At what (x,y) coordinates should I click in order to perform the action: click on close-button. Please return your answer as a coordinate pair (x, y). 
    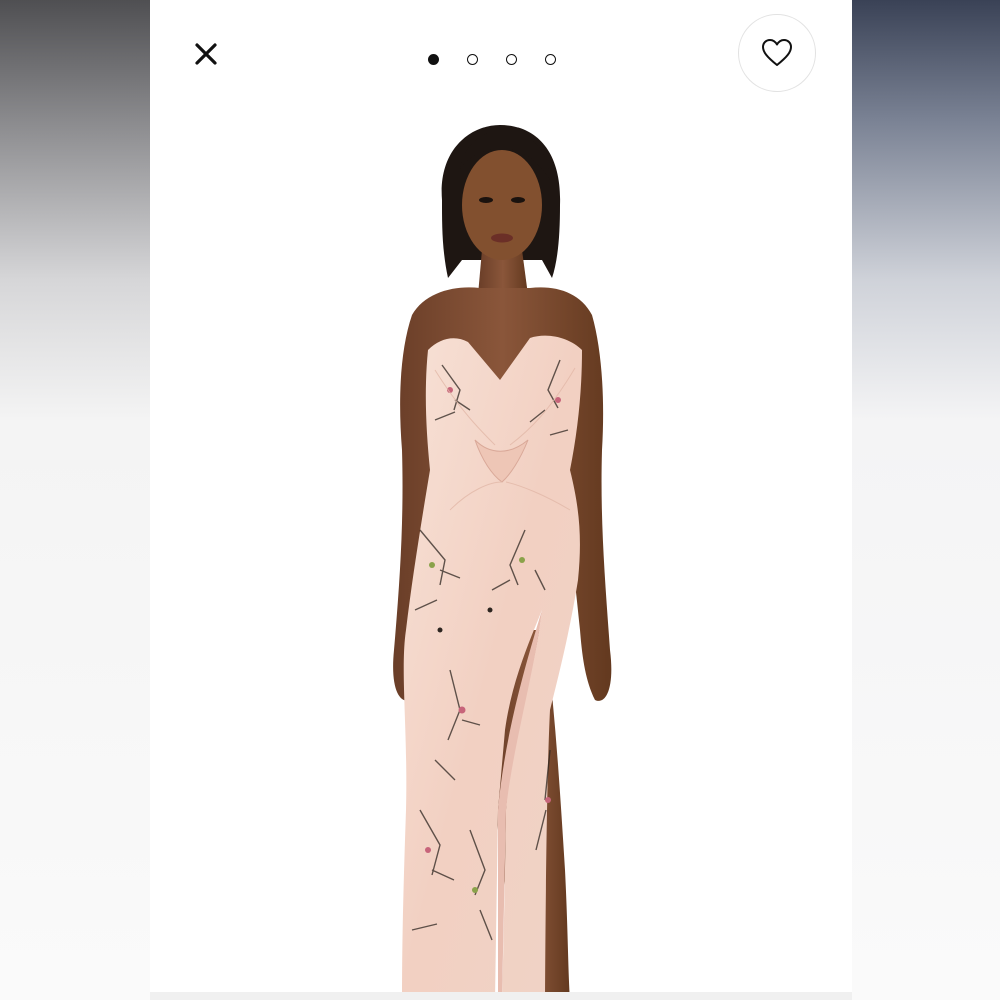
    Looking at the image, I should click on (206, 54).